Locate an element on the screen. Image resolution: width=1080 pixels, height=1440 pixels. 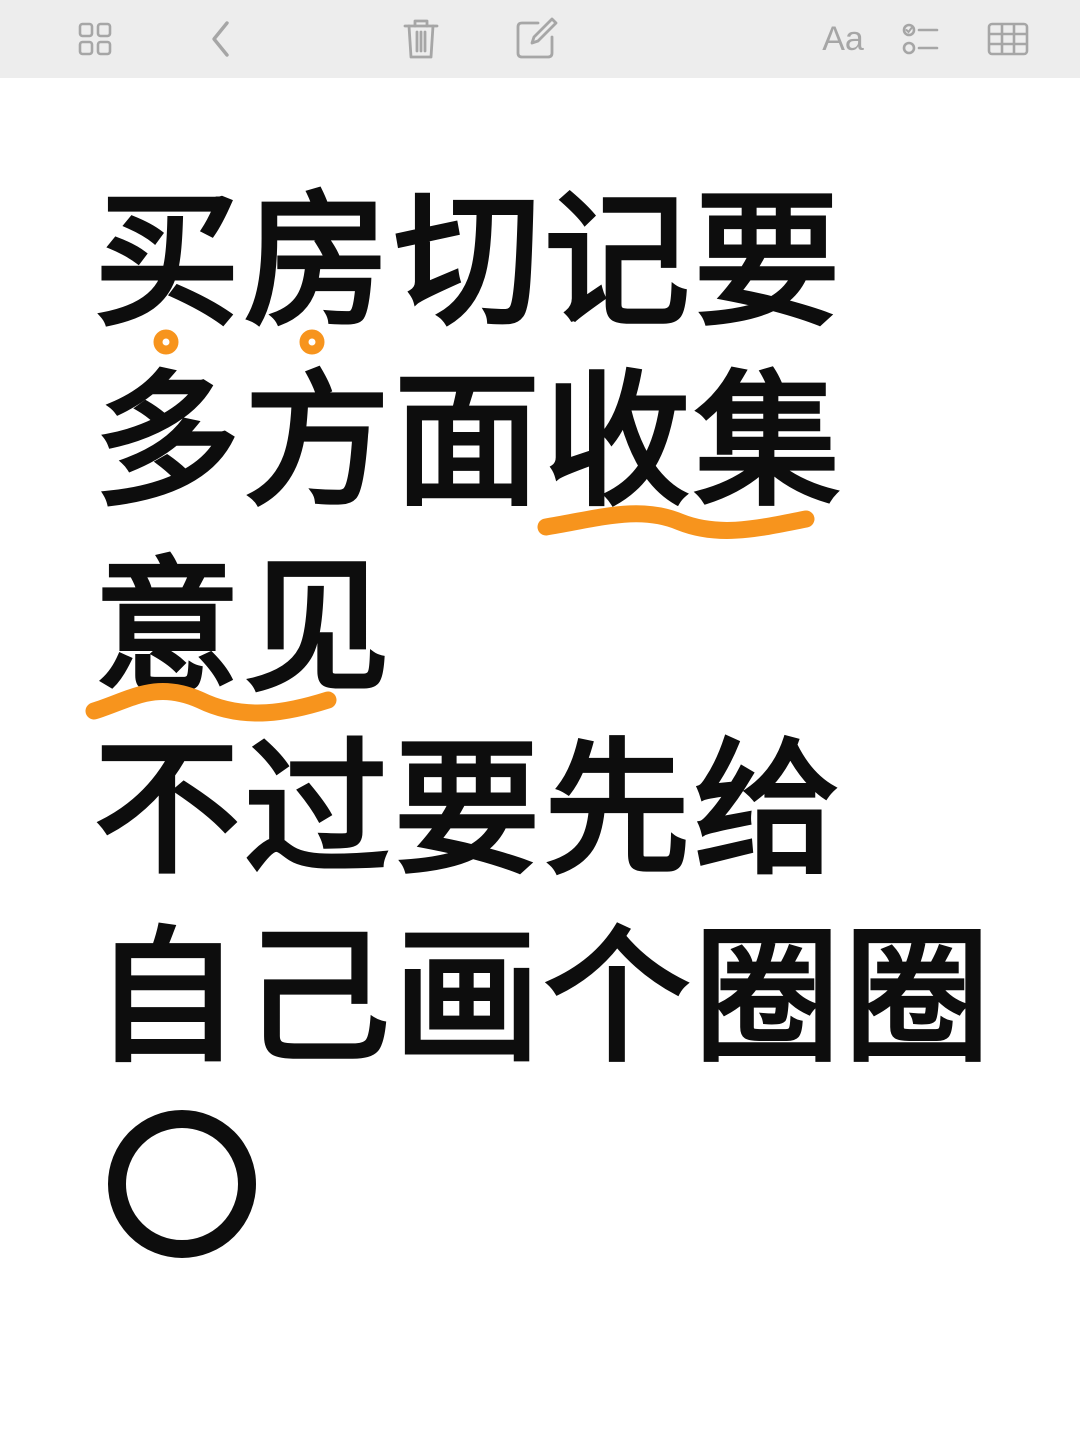
chevron-left-icon is located at coordinates (221, 39).